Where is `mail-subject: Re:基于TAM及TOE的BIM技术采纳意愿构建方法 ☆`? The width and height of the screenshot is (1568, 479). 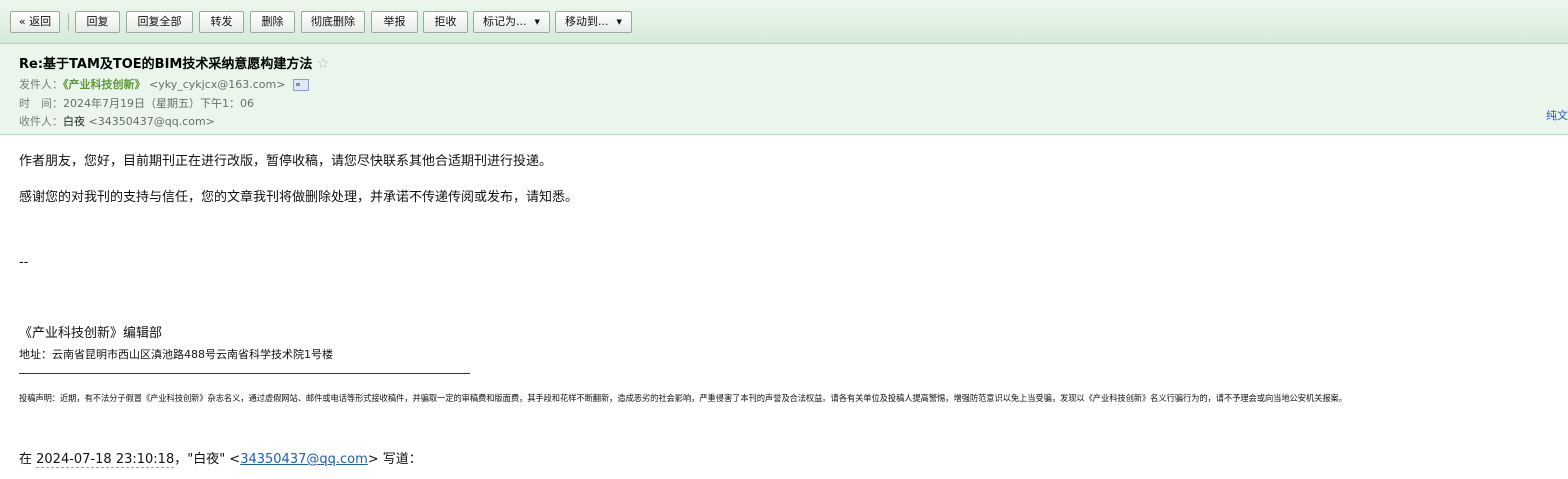 mail-subject: Re:基于TAM及TOE的BIM技术采纳意愿构建方法 ☆ is located at coordinates (174, 62).